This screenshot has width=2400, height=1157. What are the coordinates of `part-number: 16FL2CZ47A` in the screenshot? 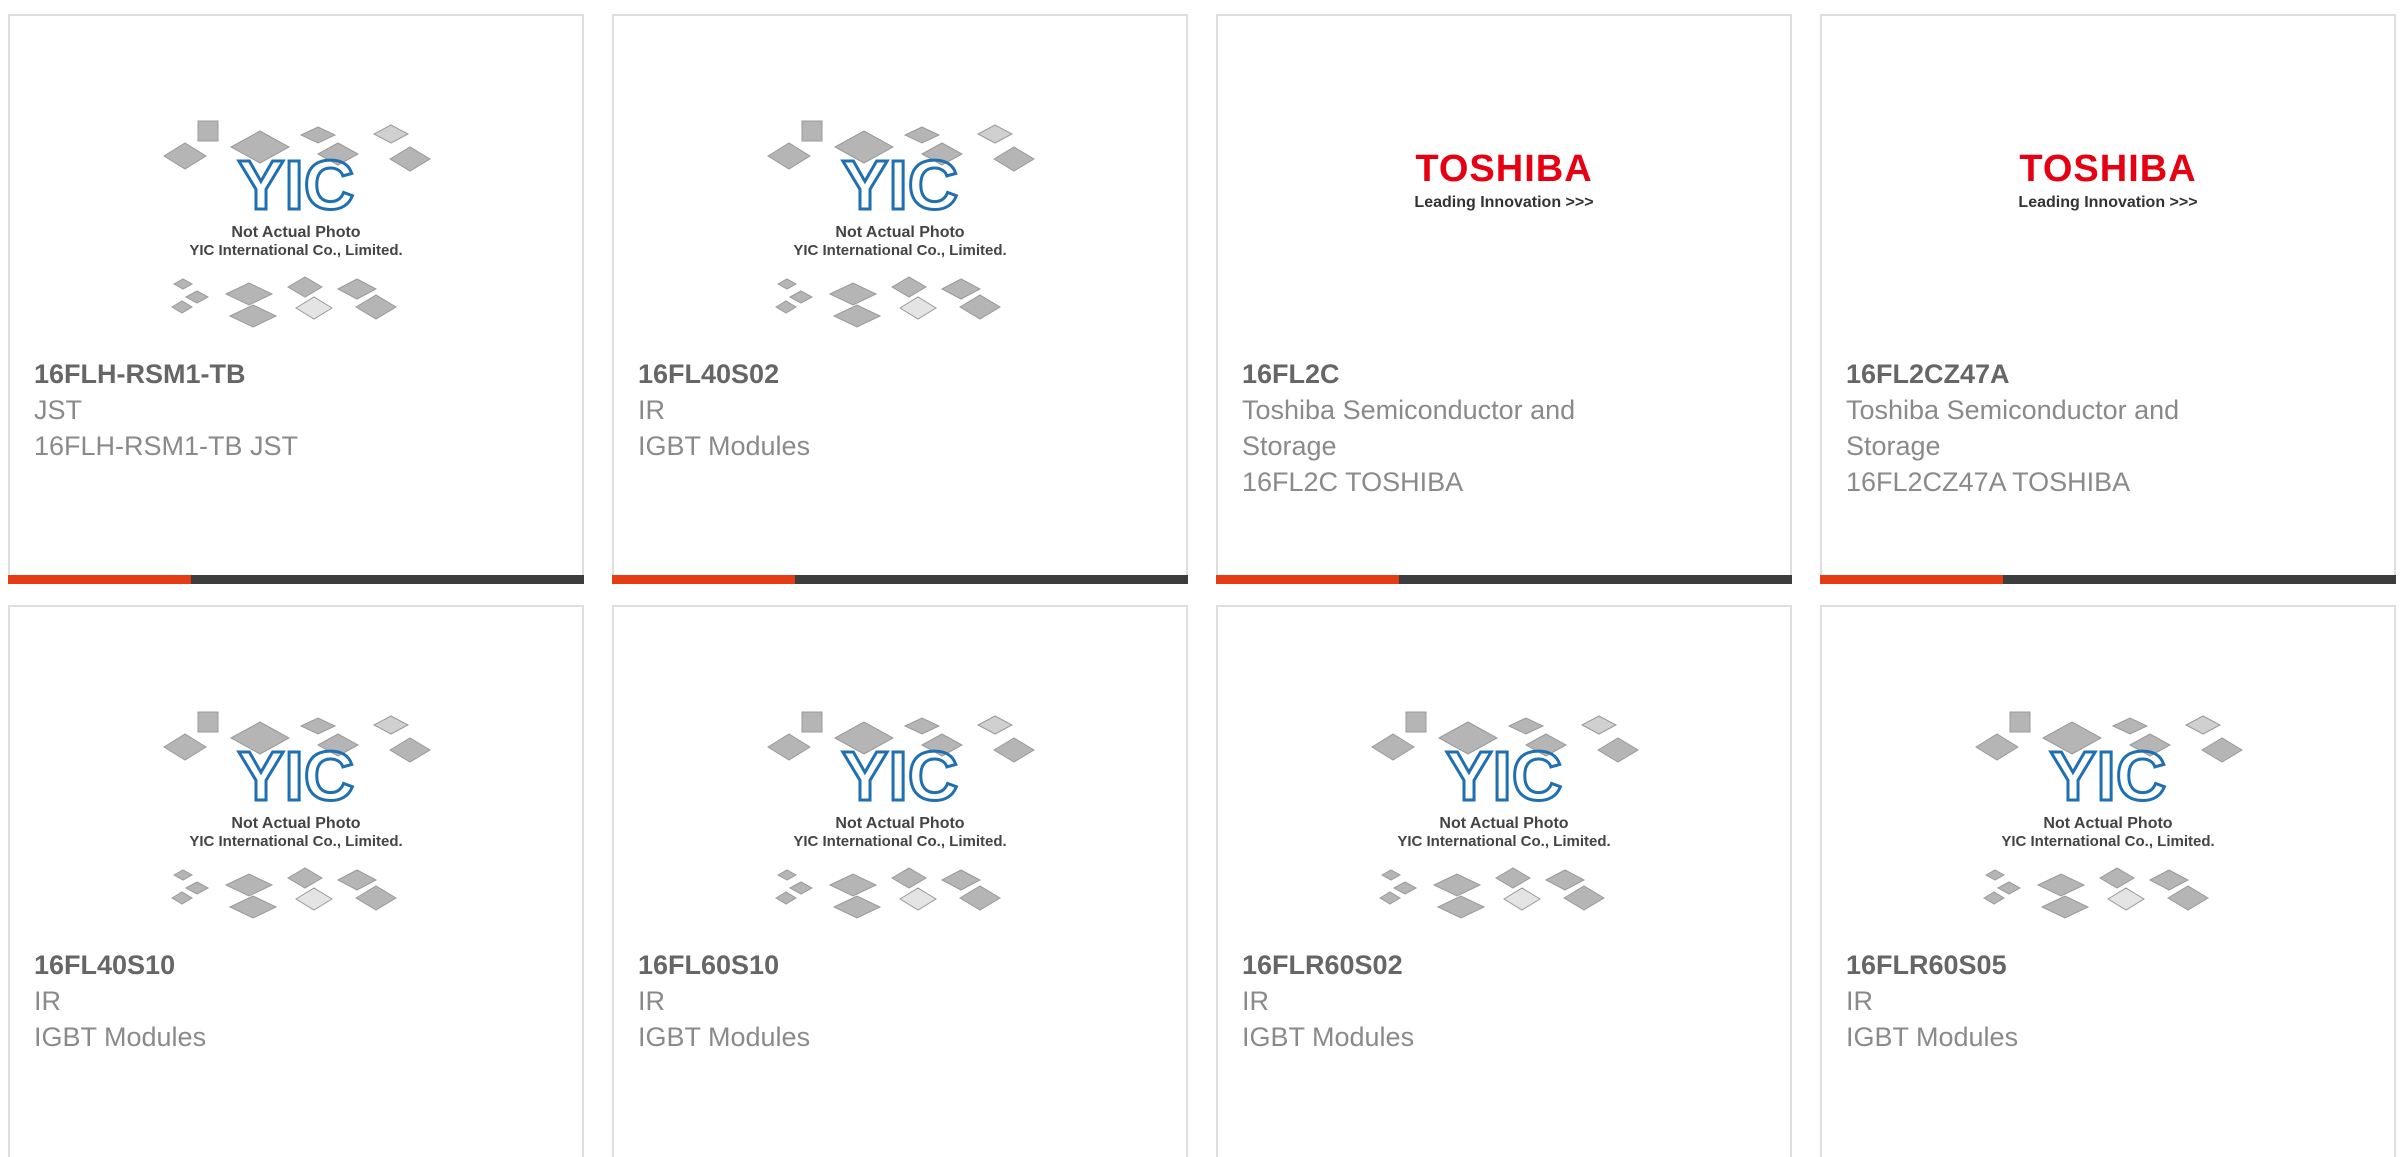 It's located at (2108, 374).